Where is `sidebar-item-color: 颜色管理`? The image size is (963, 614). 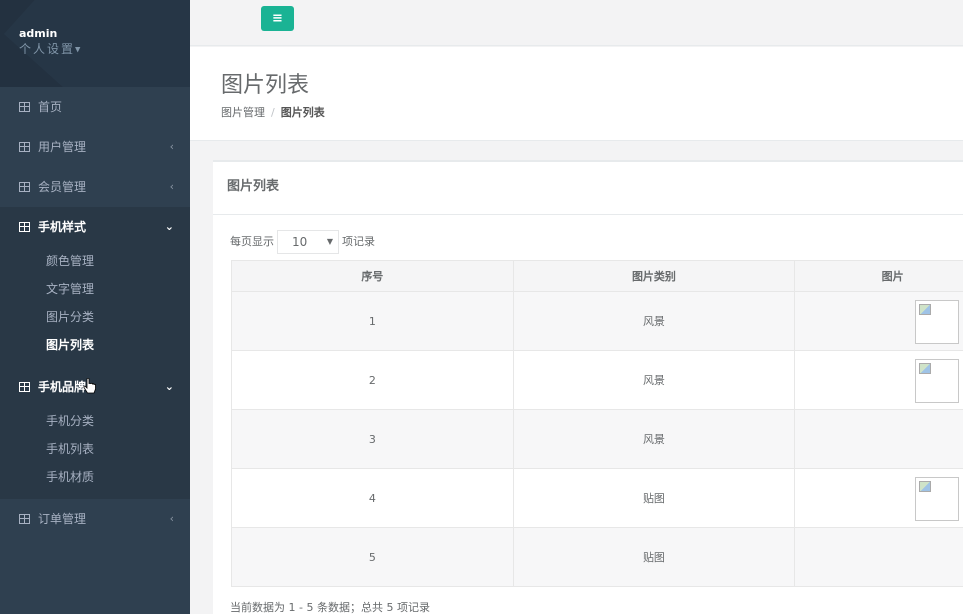 sidebar-item-color: 颜色管理 is located at coordinates (95, 261).